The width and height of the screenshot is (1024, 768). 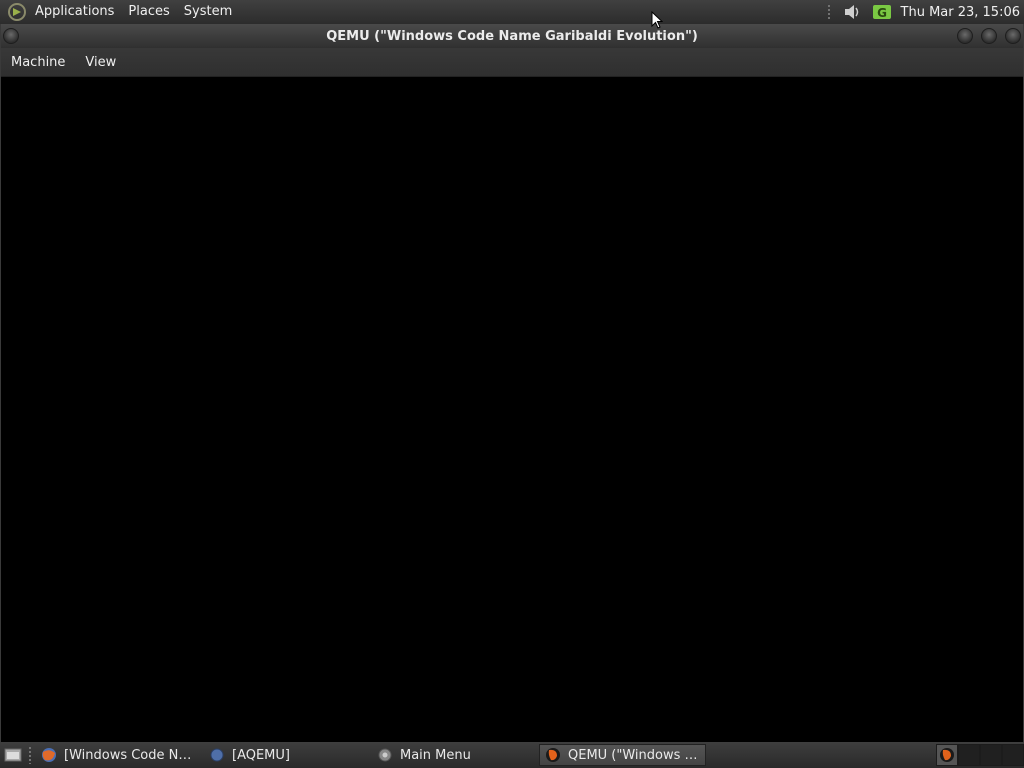 I want to click on distro-logo-icon, so click(x=17, y=12).